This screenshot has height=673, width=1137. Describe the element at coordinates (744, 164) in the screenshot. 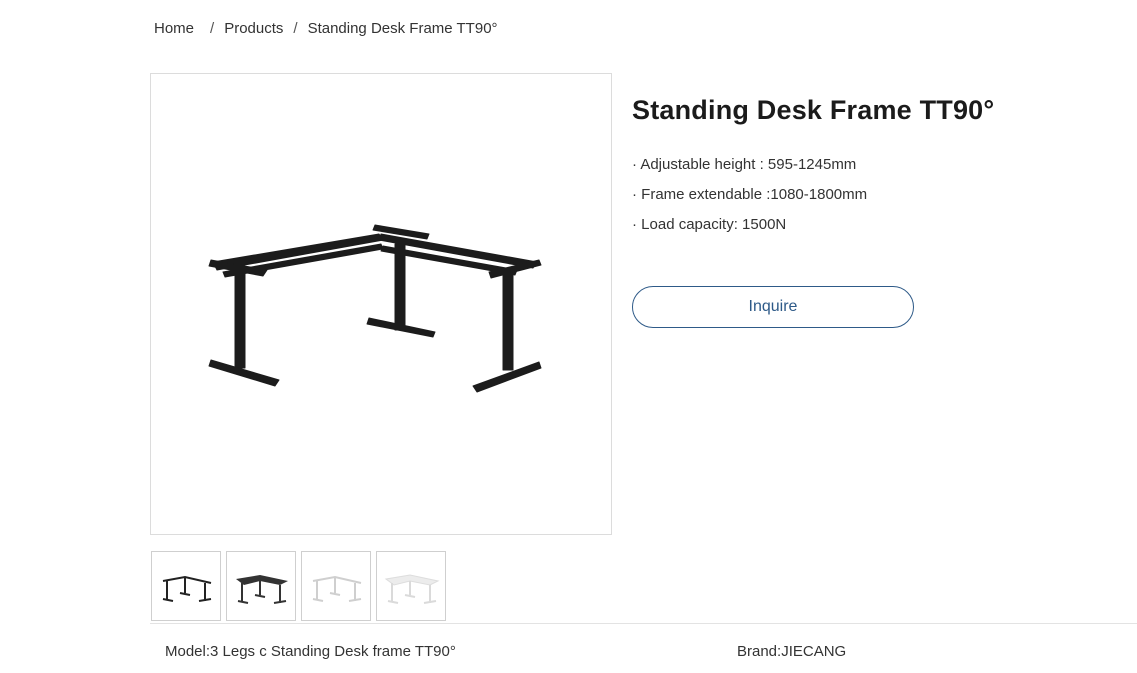

I see `spec-item: · Adjustable height : 595-1245mm` at that location.